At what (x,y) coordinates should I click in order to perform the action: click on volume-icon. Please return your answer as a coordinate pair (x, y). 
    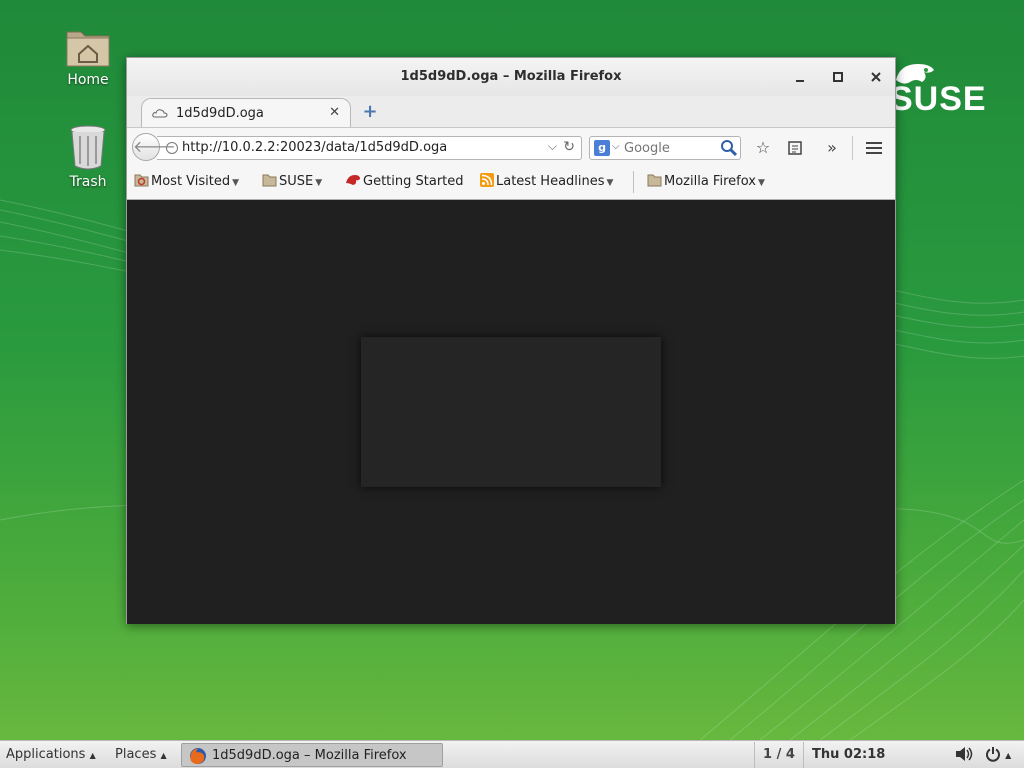
    Looking at the image, I should click on (964, 754).